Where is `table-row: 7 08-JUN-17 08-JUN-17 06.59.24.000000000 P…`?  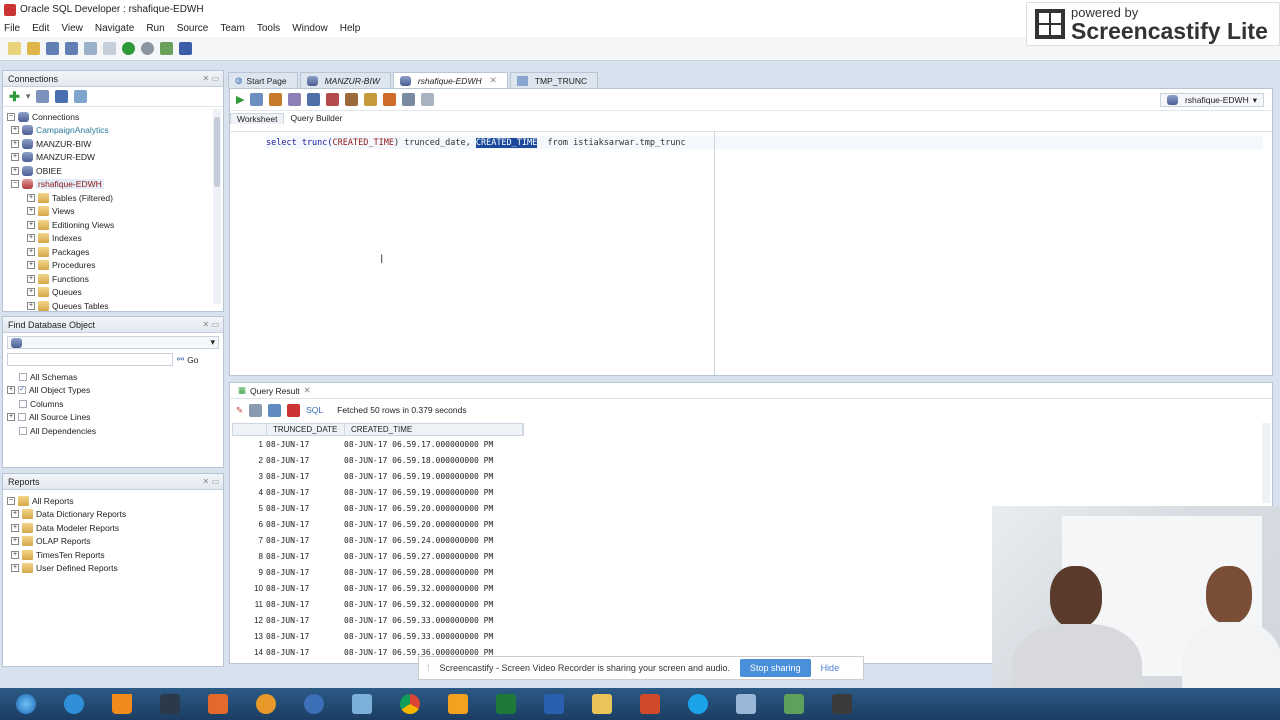 table-row: 7 08-JUN-17 08-JUN-17 06.59.24.000000000 P… is located at coordinates (378, 540).